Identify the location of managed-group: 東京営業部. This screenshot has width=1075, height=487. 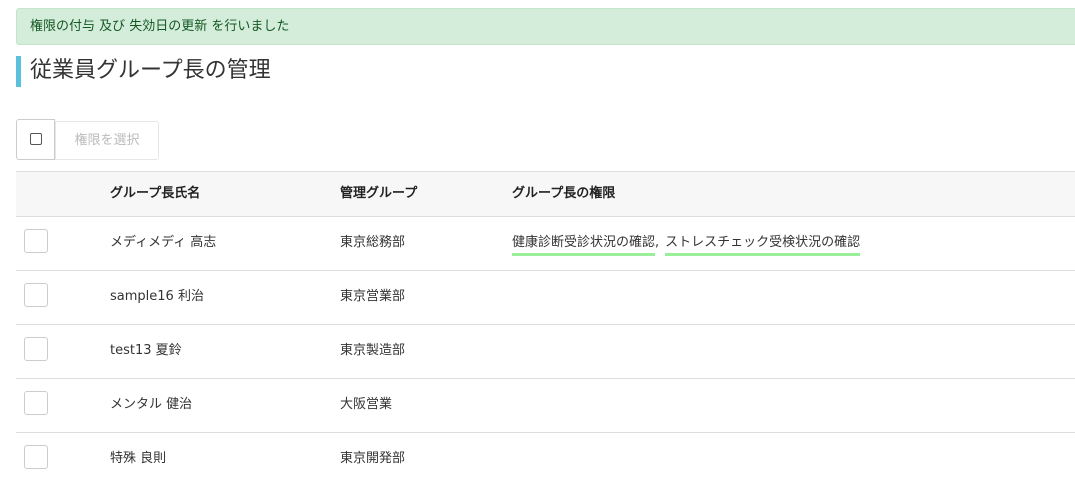
(373, 296).